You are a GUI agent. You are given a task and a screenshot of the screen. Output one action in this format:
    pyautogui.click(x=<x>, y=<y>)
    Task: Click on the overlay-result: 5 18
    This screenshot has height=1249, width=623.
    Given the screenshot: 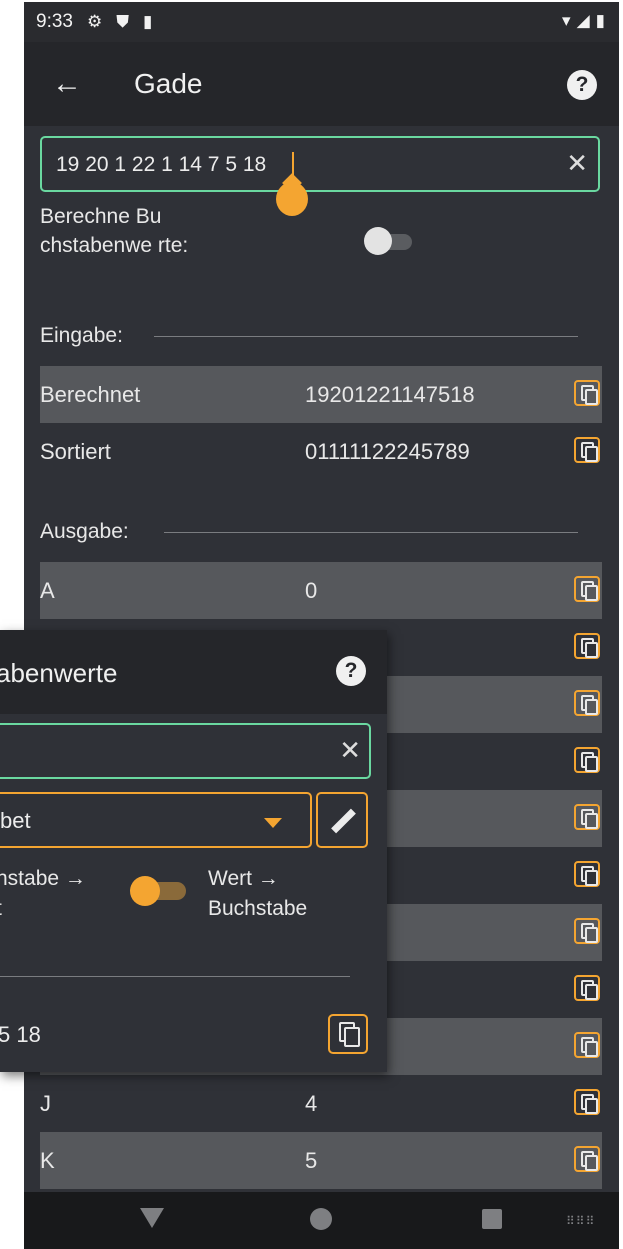 What is the action you would take?
    pyautogui.click(x=20, y=1034)
    